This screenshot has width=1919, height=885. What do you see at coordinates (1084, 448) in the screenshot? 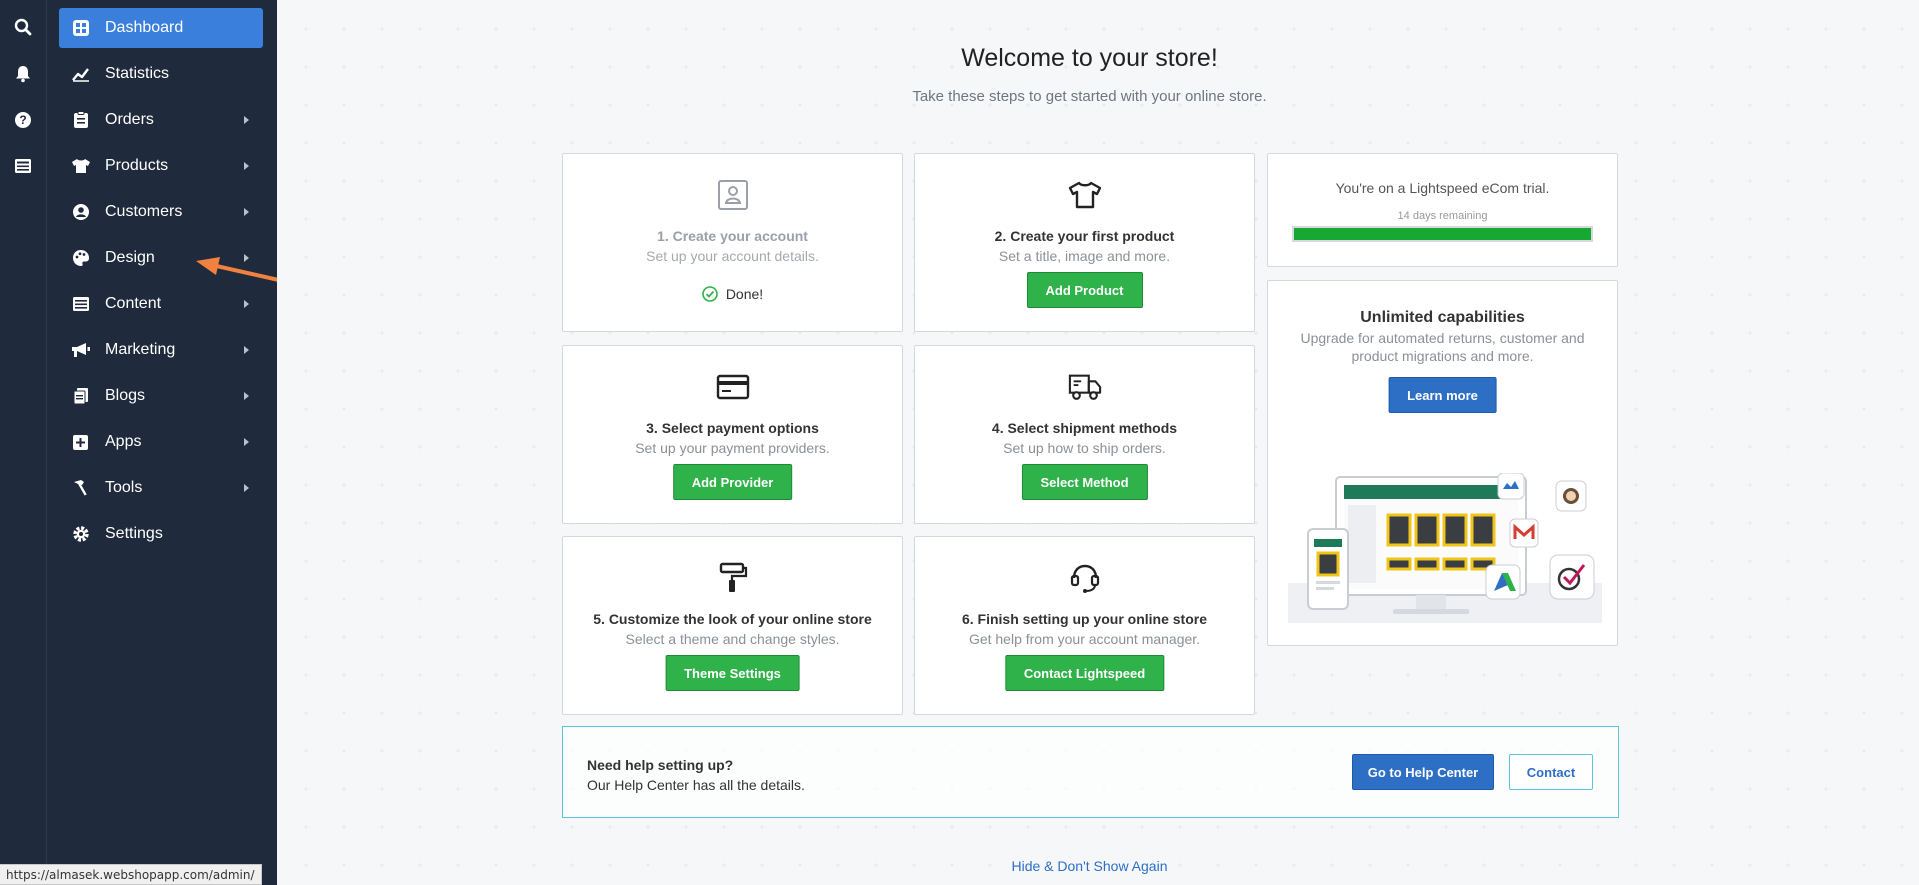
I see `step-description: Set up how to ship orders.` at bounding box center [1084, 448].